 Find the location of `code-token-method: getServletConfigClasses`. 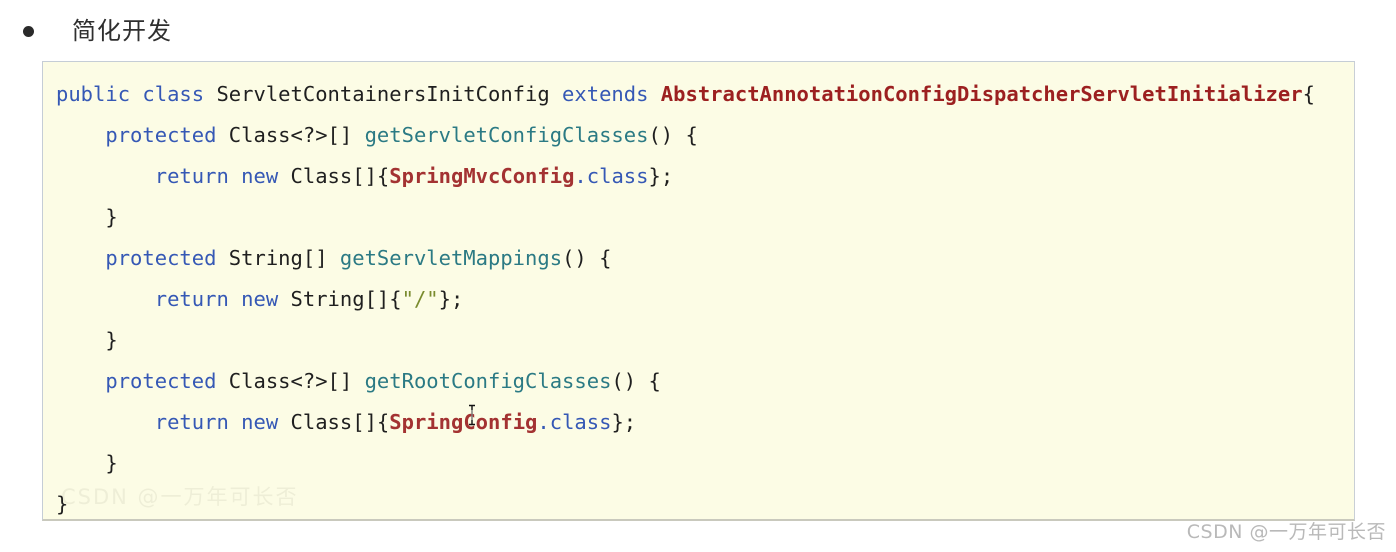

code-token-method: getServletConfigClasses is located at coordinates (506, 135).